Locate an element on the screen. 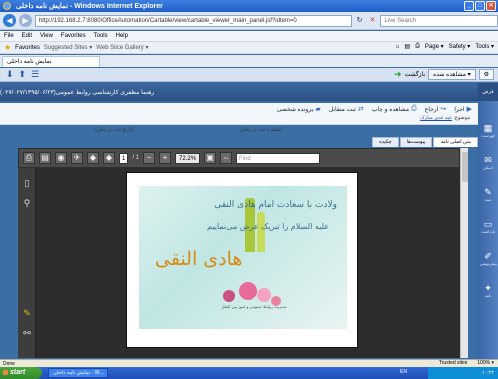 Image resolution: width=498 pixels, height=379 pixels. suggested-sites-link: Suggested Sites ▾ is located at coordinates (68, 47).